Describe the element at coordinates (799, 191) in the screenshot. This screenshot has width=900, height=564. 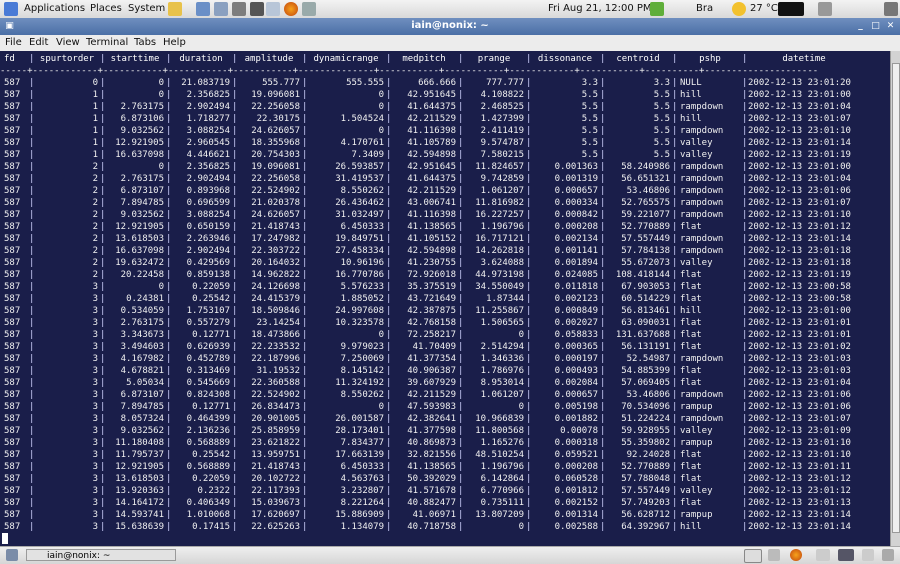
I see `table-cell: 2002-12-13 23:01:06` at that location.